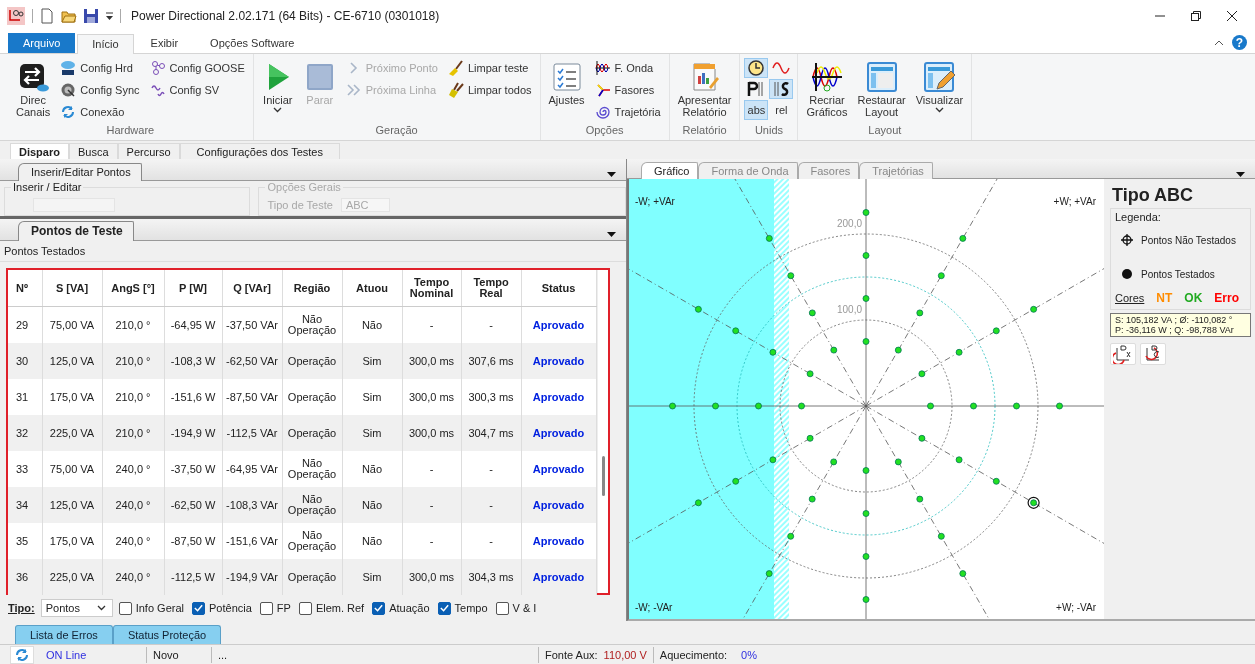 The image size is (1255, 664). I want to click on axes-swap-button, so click(1153, 354).